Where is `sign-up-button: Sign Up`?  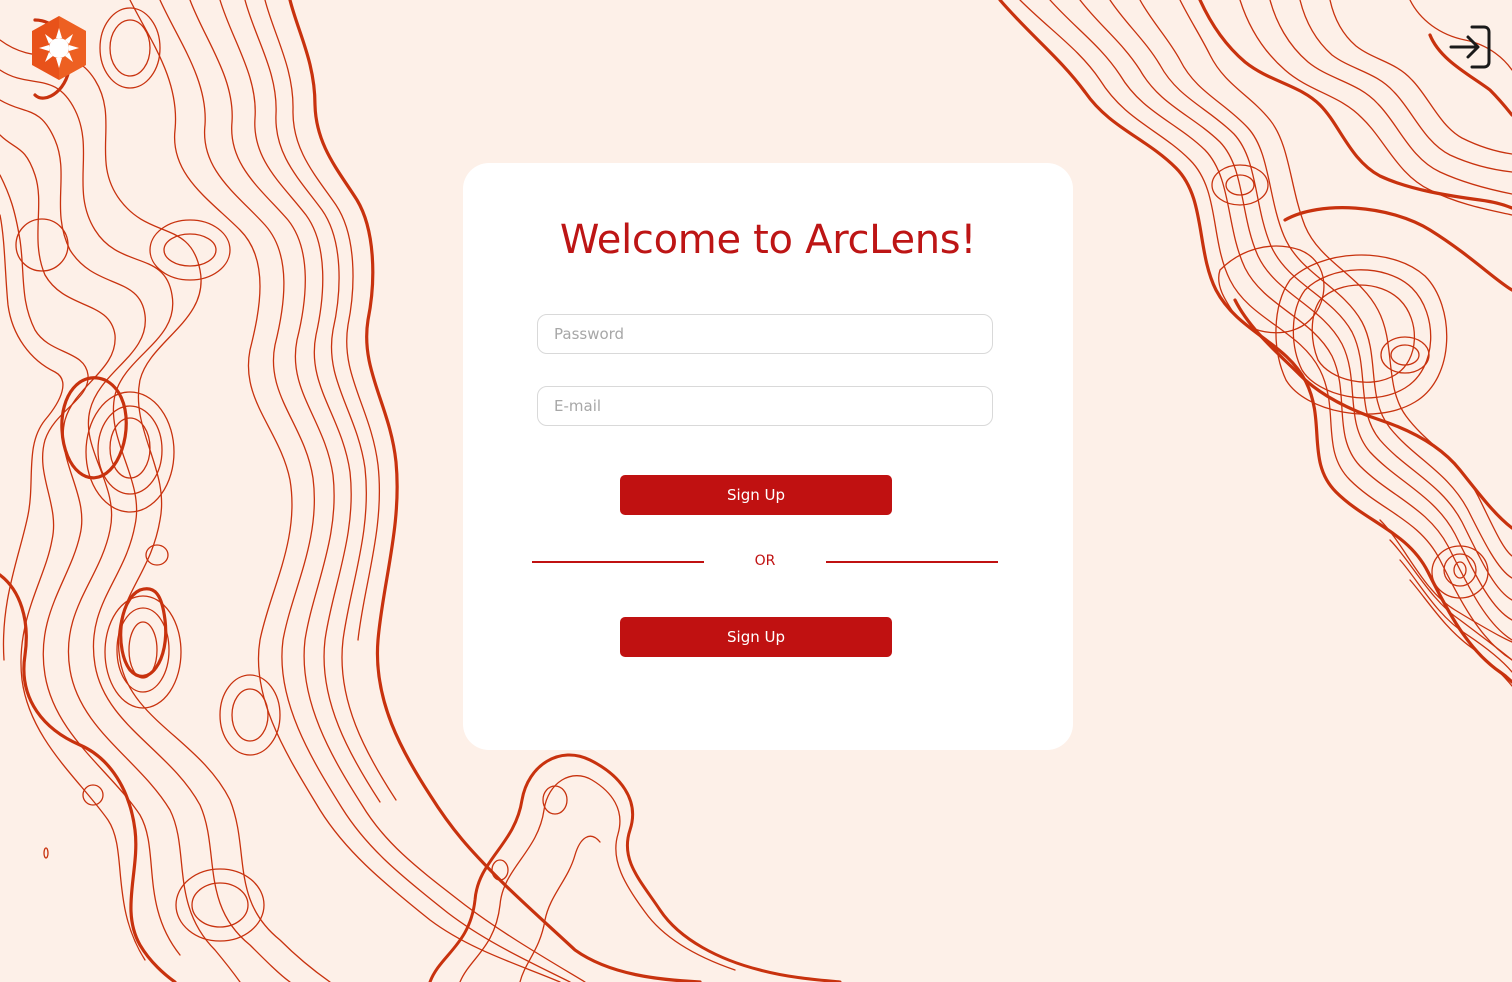 sign-up-button: Sign Up is located at coordinates (756, 495).